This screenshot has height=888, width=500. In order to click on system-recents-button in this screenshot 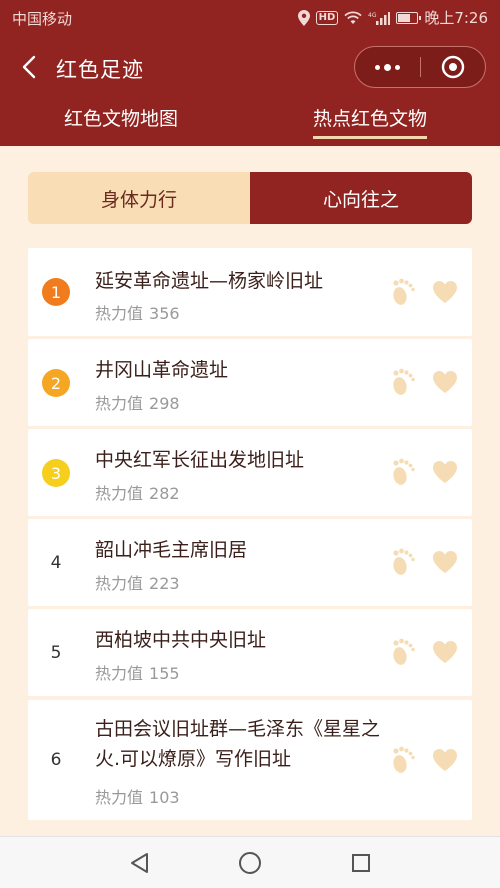, I will do `click(361, 863)`.